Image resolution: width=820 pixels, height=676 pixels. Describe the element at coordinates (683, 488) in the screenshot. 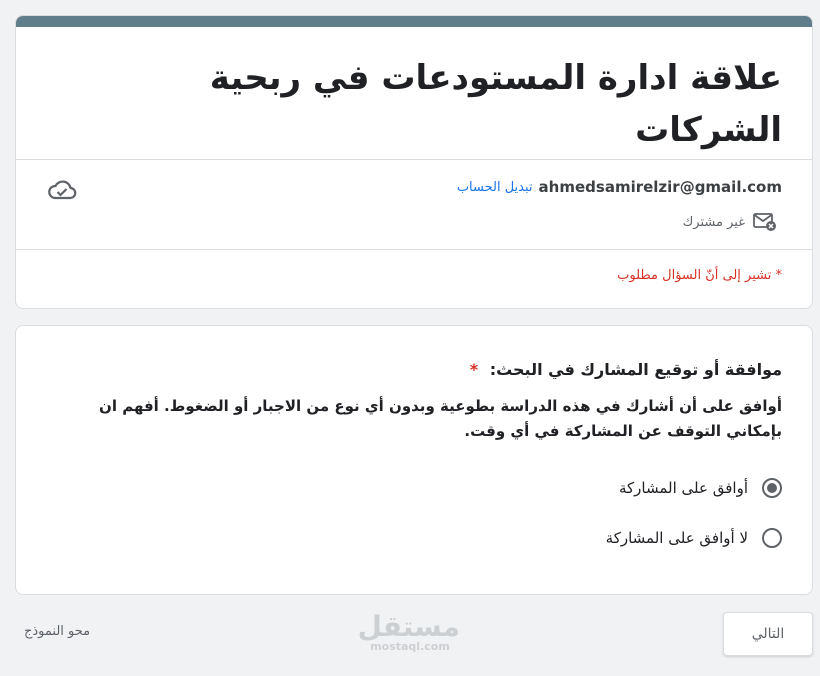

I see `radio-option-label: أوافق على المشاركة` at that location.